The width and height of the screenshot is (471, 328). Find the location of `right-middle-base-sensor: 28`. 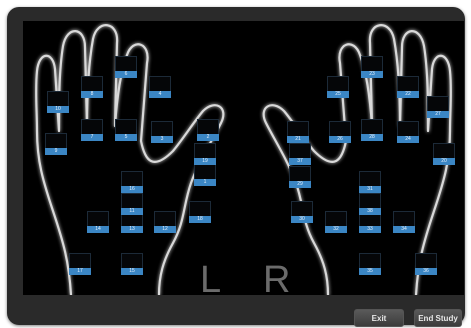

right-middle-base-sensor: 28 is located at coordinates (372, 130).